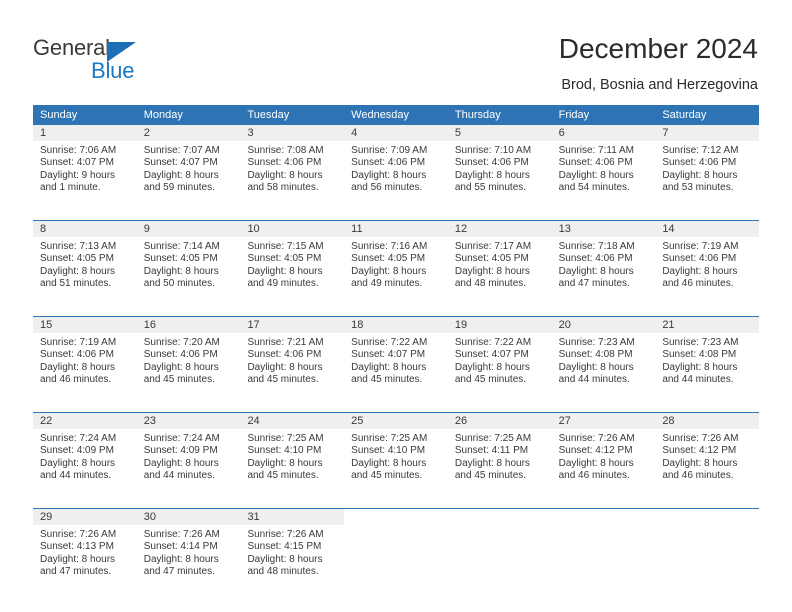 The image size is (792, 612). I want to click on day-number: 25, so click(357, 421).